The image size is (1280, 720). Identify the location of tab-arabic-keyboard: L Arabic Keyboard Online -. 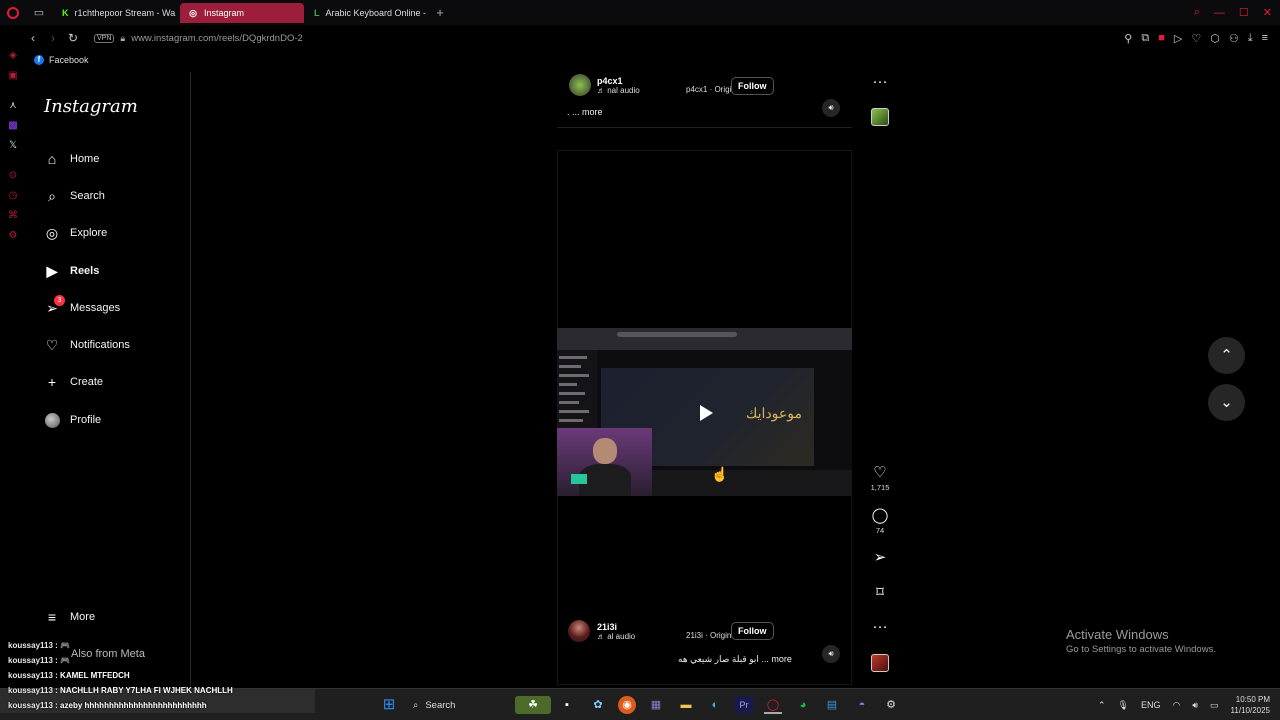
(368, 13).